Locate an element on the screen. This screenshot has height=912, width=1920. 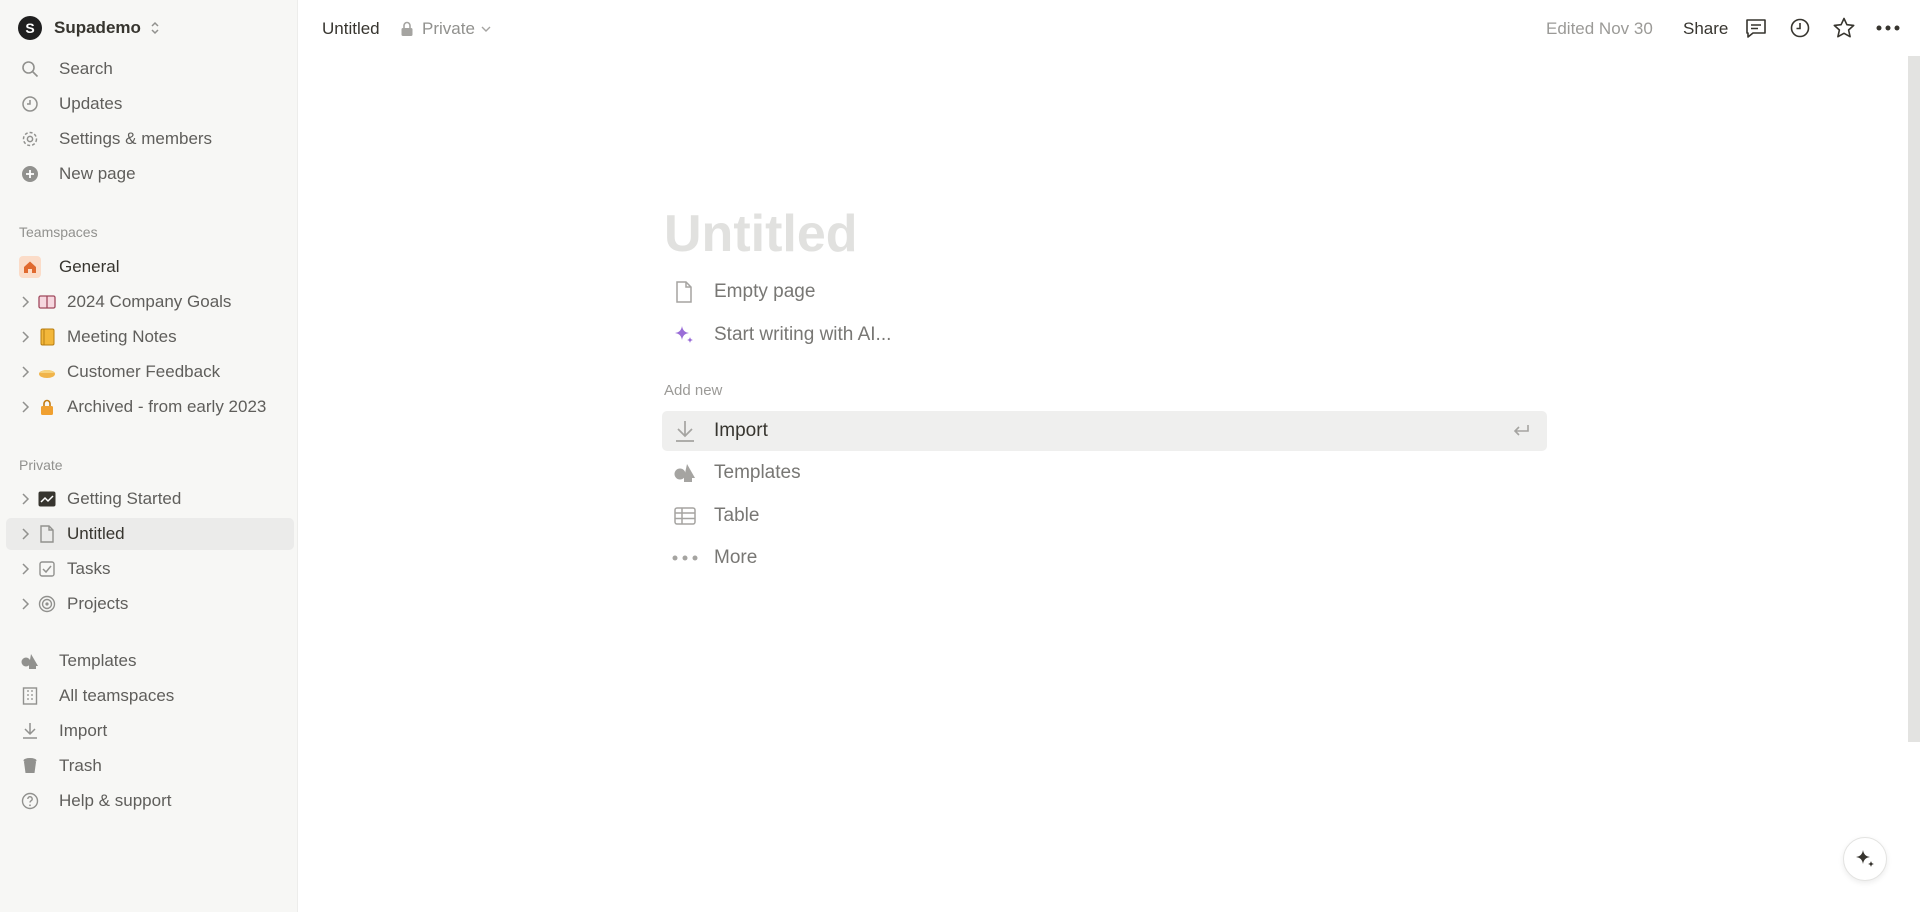
sidebar-item-label: Settings & members is located at coordinates (136, 138).